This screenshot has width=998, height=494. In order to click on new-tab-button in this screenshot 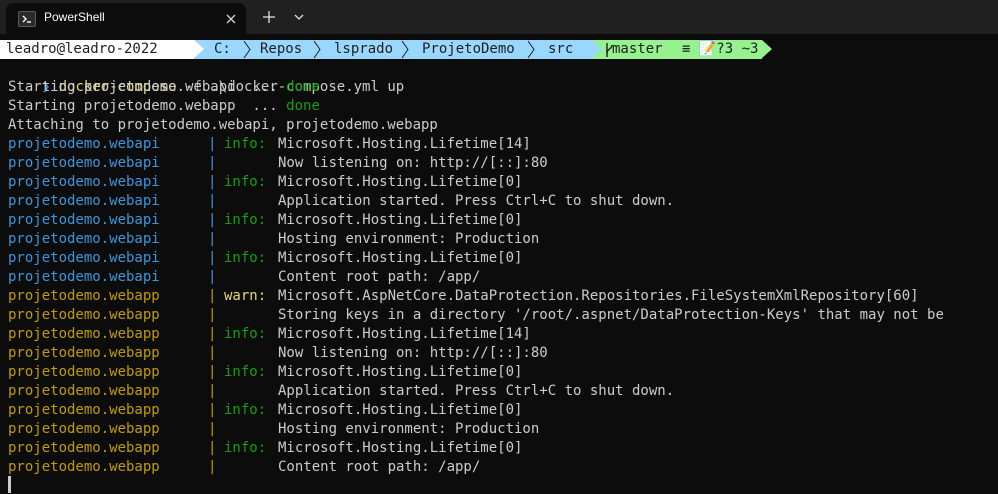, I will do `click(269, 17)`.